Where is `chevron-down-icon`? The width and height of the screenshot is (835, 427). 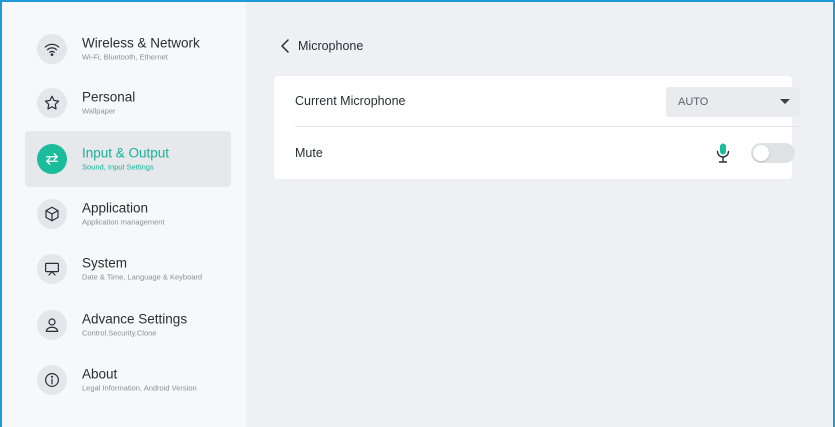 chevron-down-icon is located at coordinates (785, 101).